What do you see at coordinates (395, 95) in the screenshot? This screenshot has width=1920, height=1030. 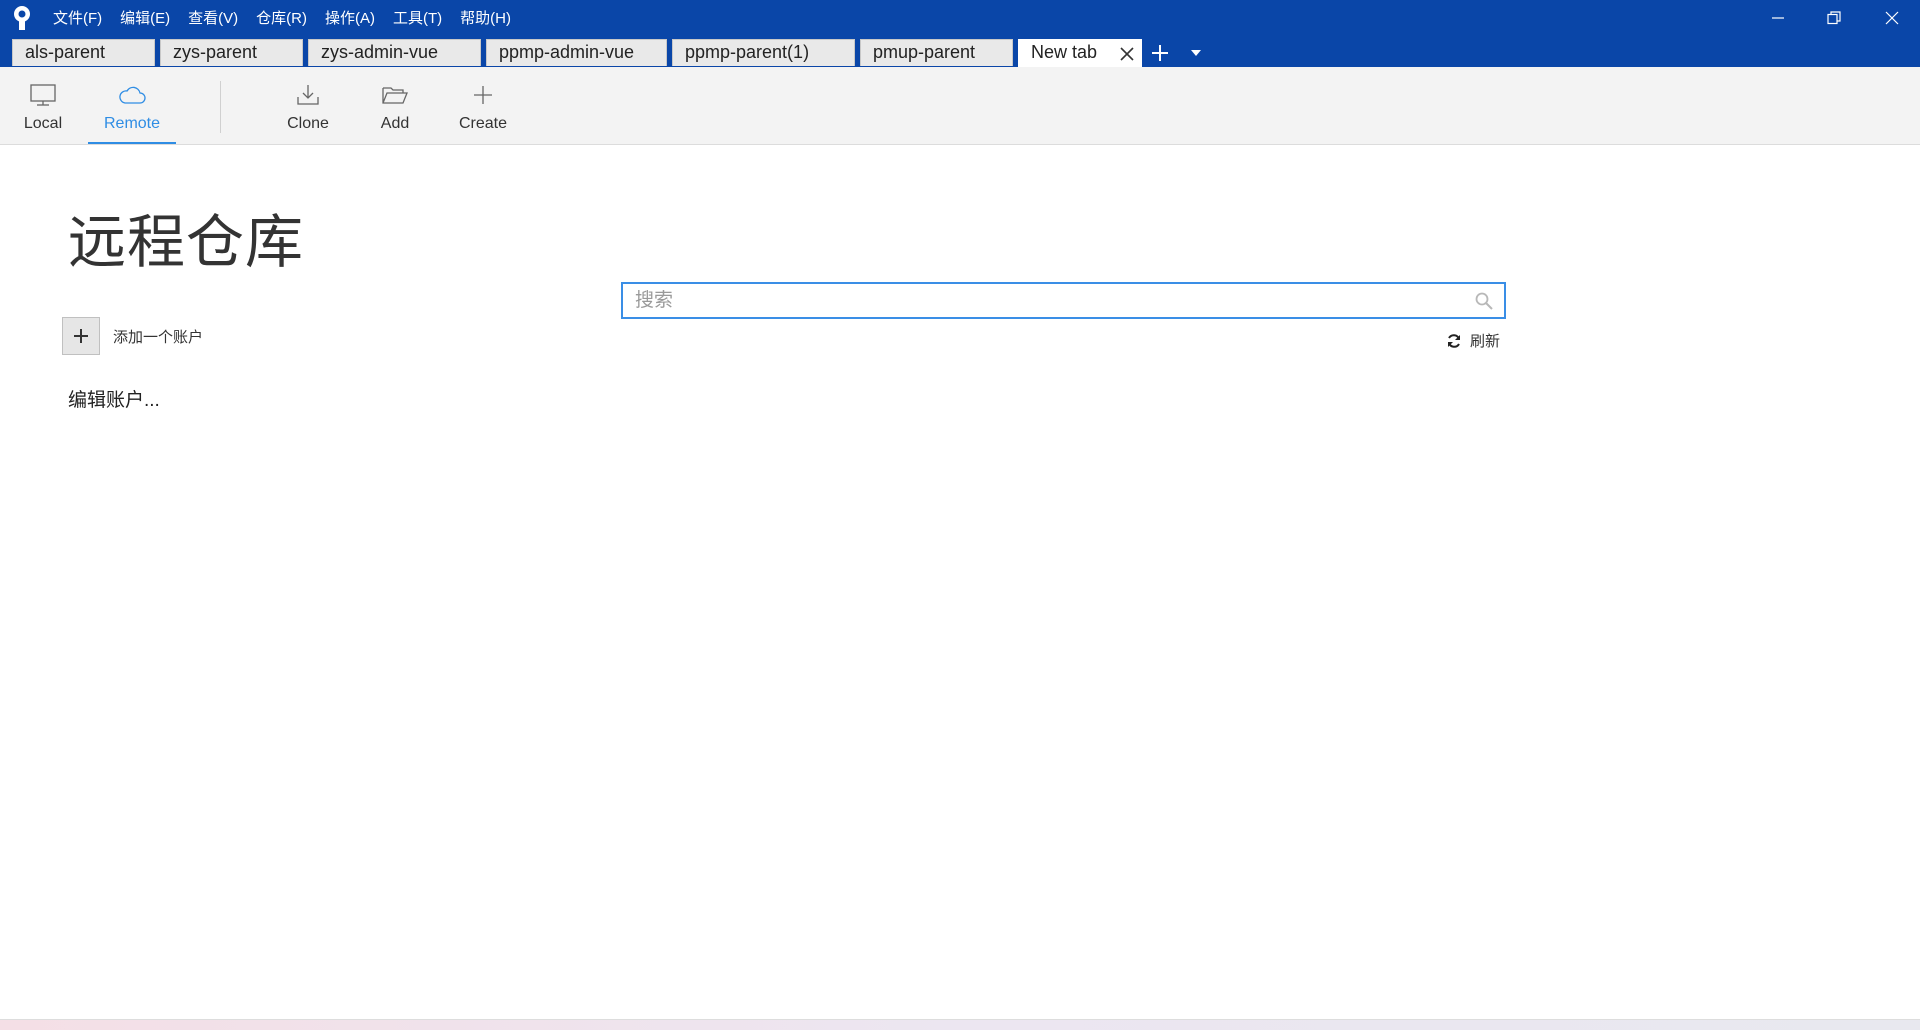 I see `folder-open-icon` at bounding box center [395, 95].